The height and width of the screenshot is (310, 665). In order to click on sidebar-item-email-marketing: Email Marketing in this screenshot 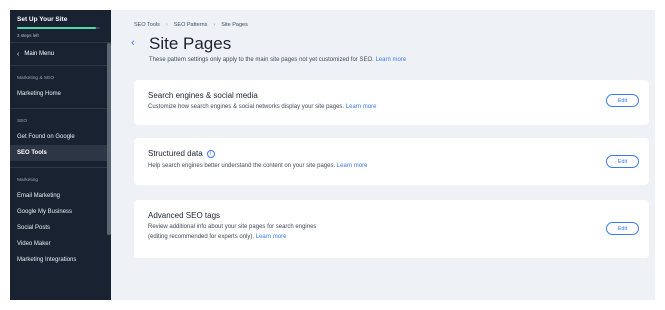, I will do `click(60, 196)`.